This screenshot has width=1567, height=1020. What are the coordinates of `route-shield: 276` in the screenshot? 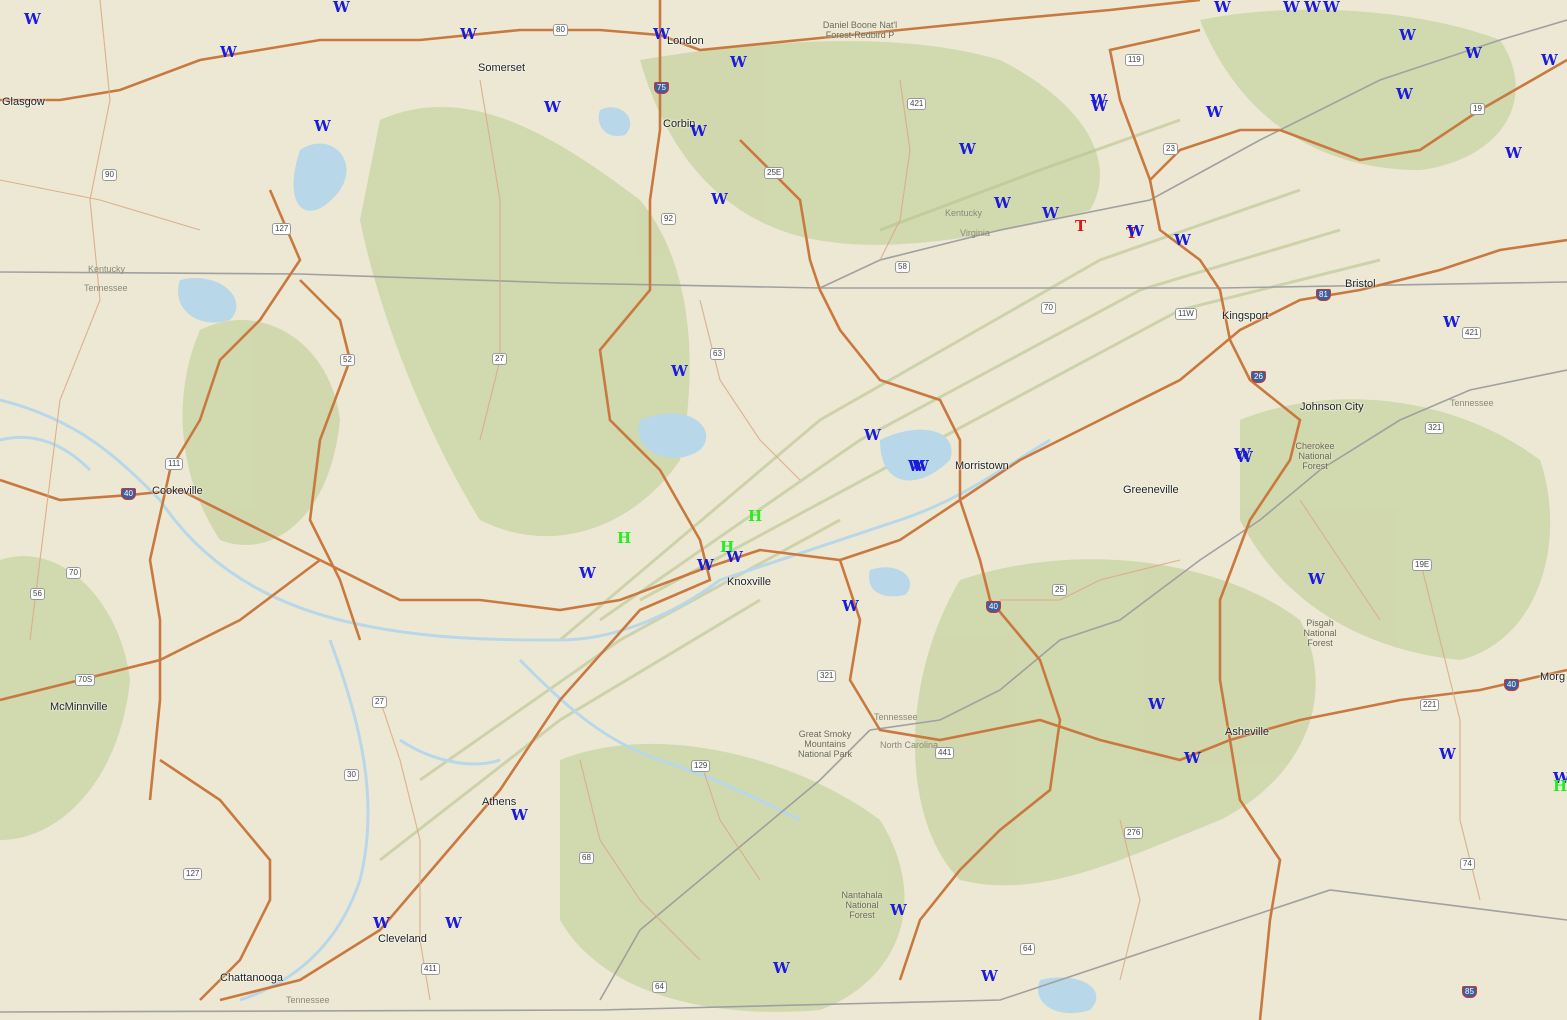 It's located at (1134, 833).